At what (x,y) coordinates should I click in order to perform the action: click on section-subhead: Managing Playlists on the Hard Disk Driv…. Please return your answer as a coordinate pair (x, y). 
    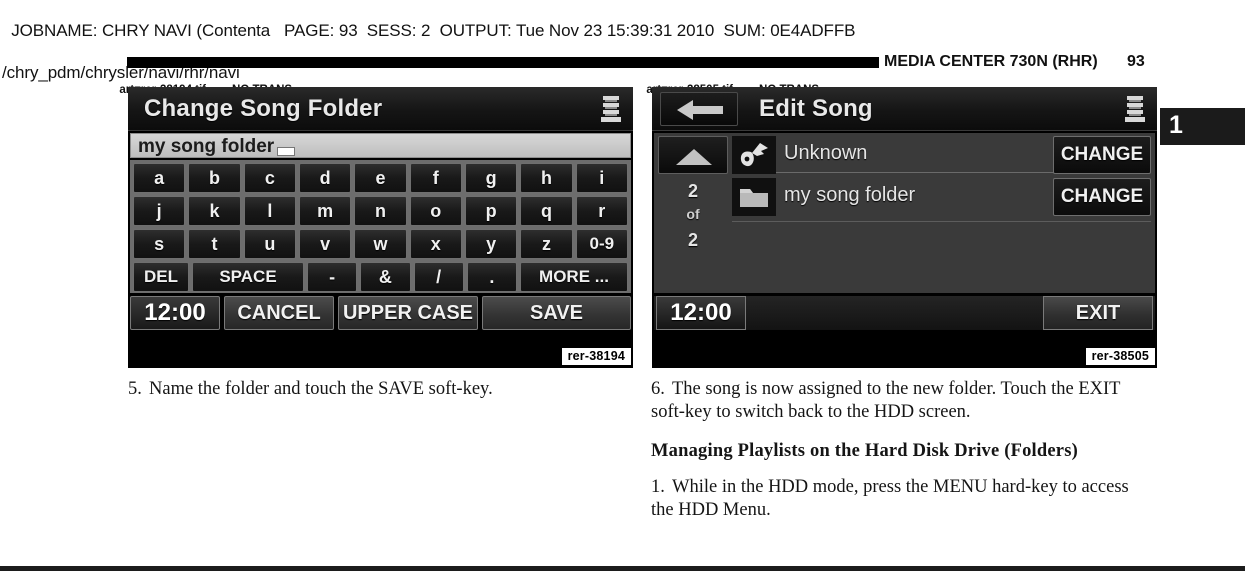
    Looking at the image, I should click on (864, 451).